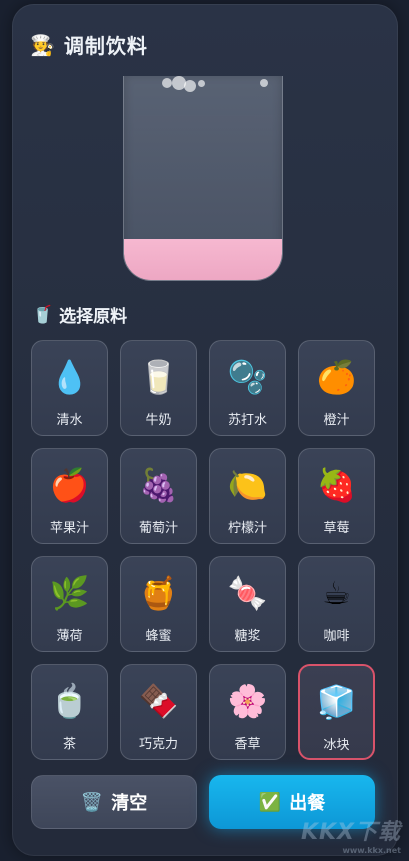  Describe the element at coordinates (129, 803) in the screenshot. I see `clear-button-label: 清空` at that location.